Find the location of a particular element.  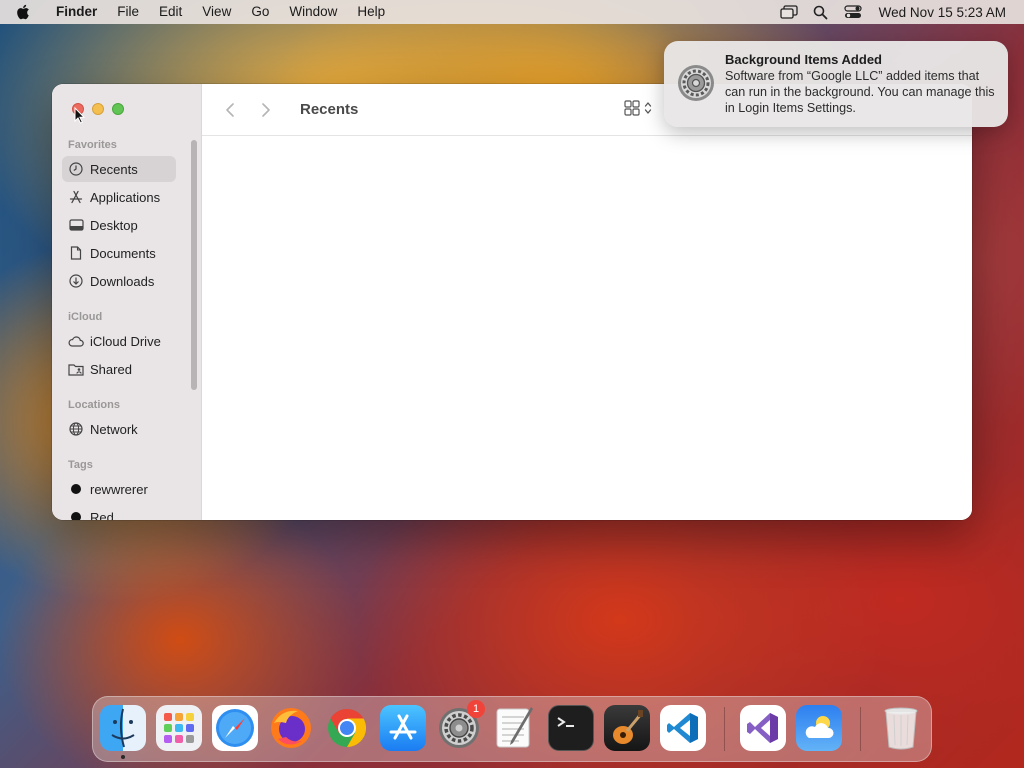

grid-view-icon is located at coordinates (632, 108).